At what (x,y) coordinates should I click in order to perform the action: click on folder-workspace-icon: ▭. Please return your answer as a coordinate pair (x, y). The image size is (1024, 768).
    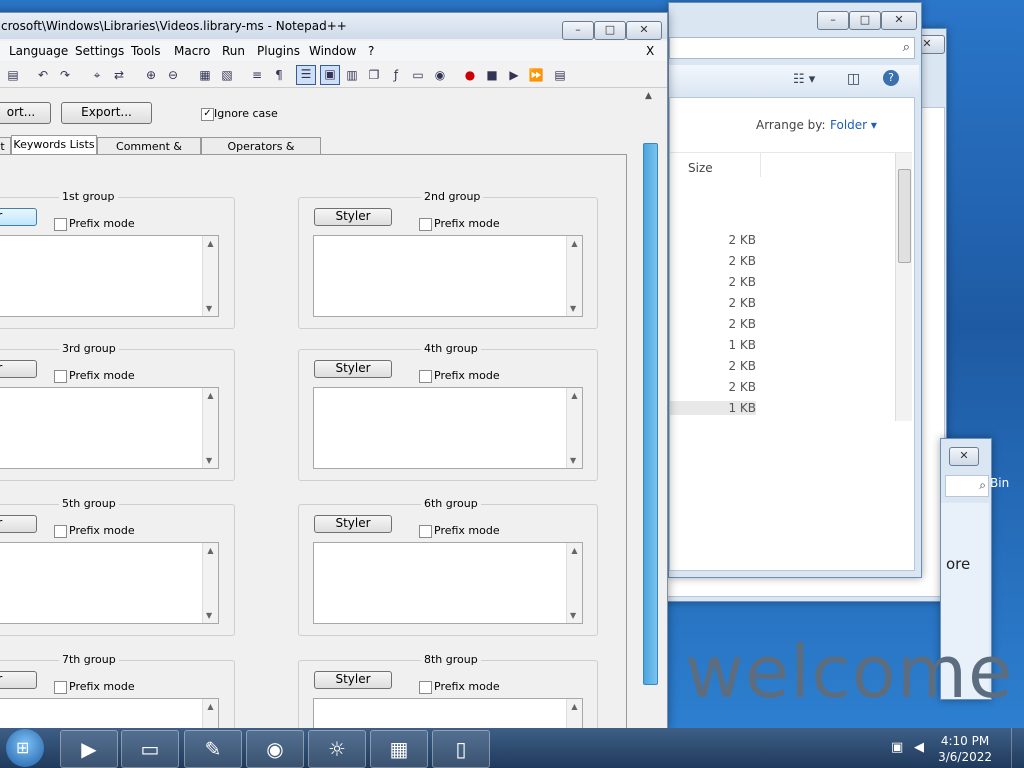
    Looking at the image, I should click on (418, 75).